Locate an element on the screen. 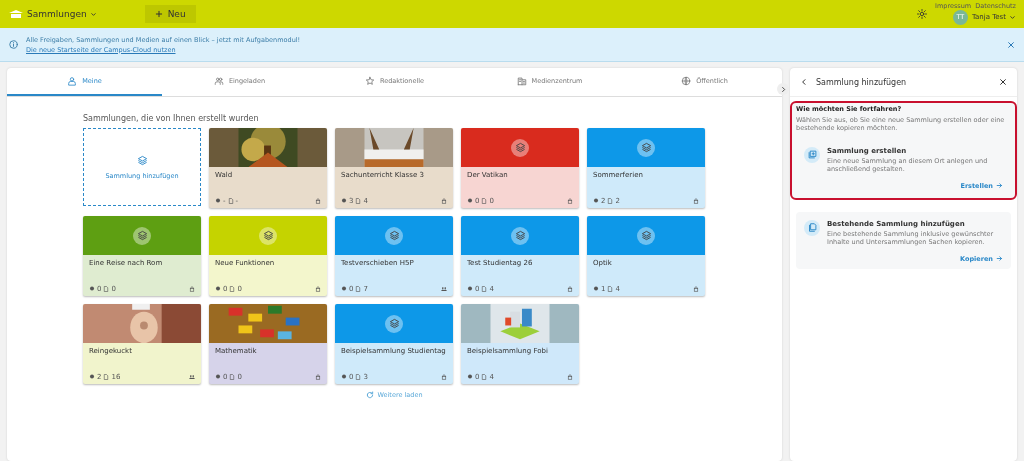 Image resolution: width=1024 pixels, height=461 pixels. app-menu: Sammlungen is located at coordinates (52, 14).